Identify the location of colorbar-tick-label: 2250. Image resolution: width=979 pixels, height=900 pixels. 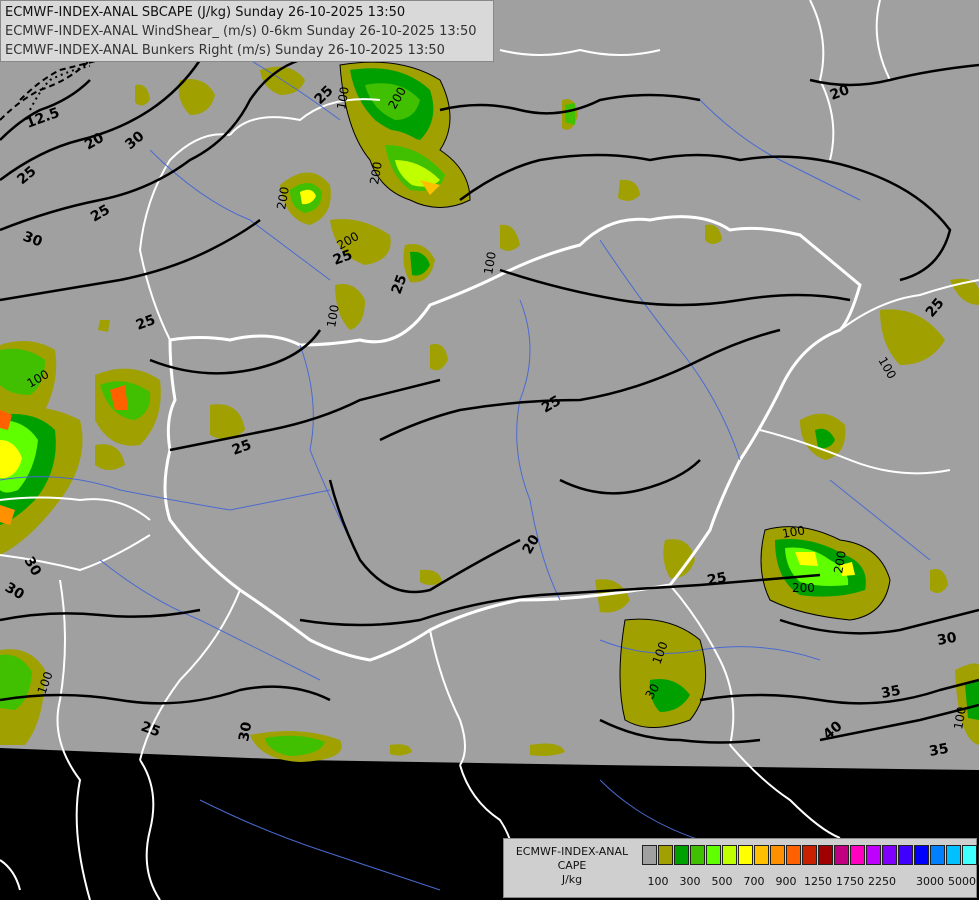
(882, 881).